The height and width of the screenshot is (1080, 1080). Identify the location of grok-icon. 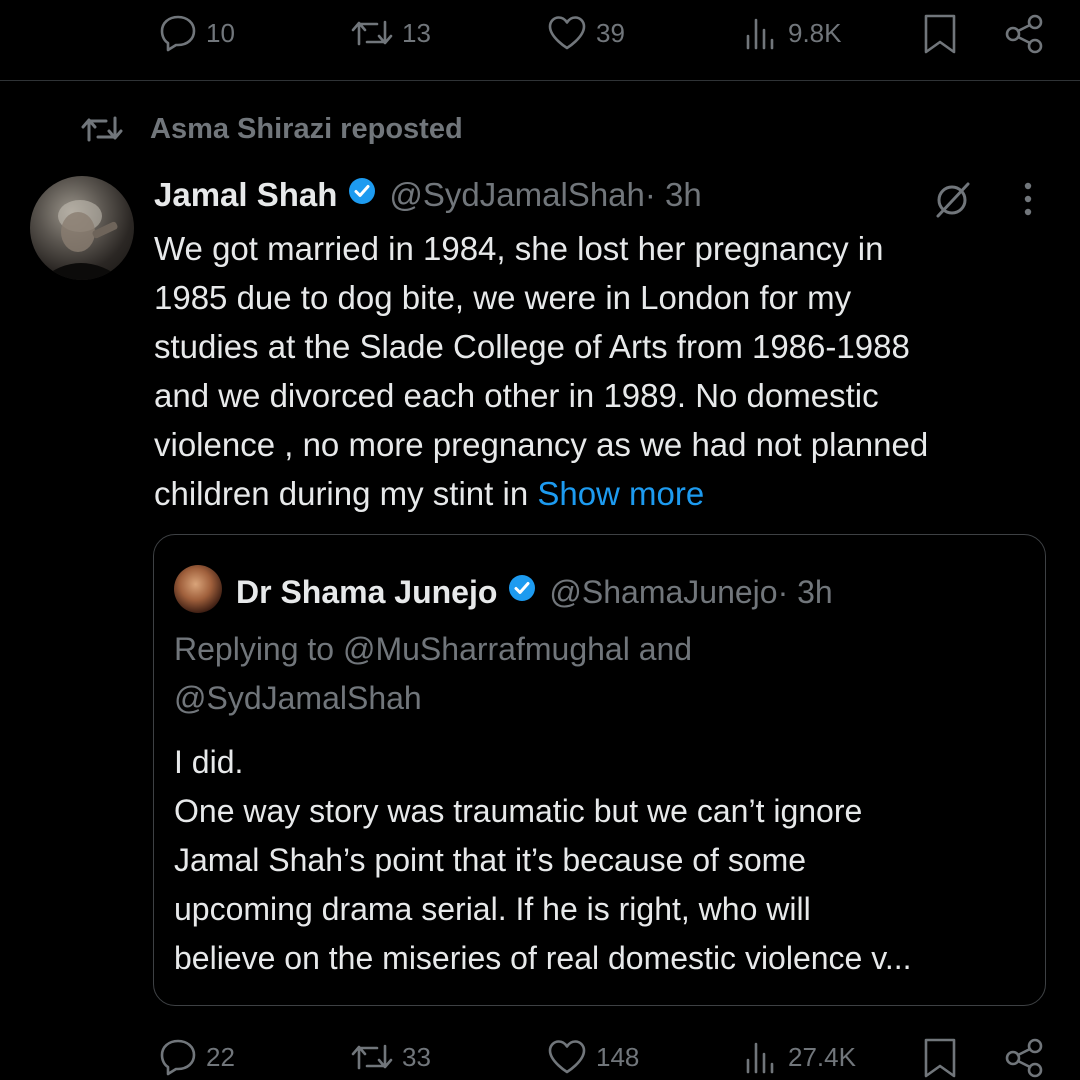
(952, 200).